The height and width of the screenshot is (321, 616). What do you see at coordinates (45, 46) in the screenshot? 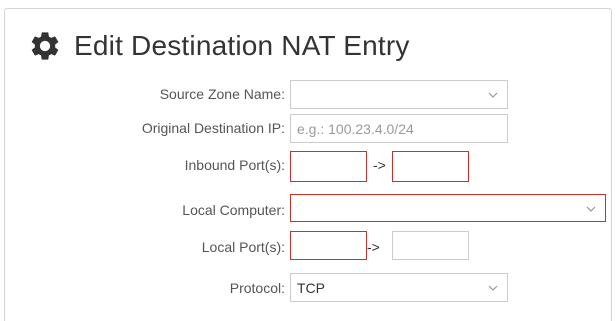
I see `gear-icon` at bounding box center [45, 46].